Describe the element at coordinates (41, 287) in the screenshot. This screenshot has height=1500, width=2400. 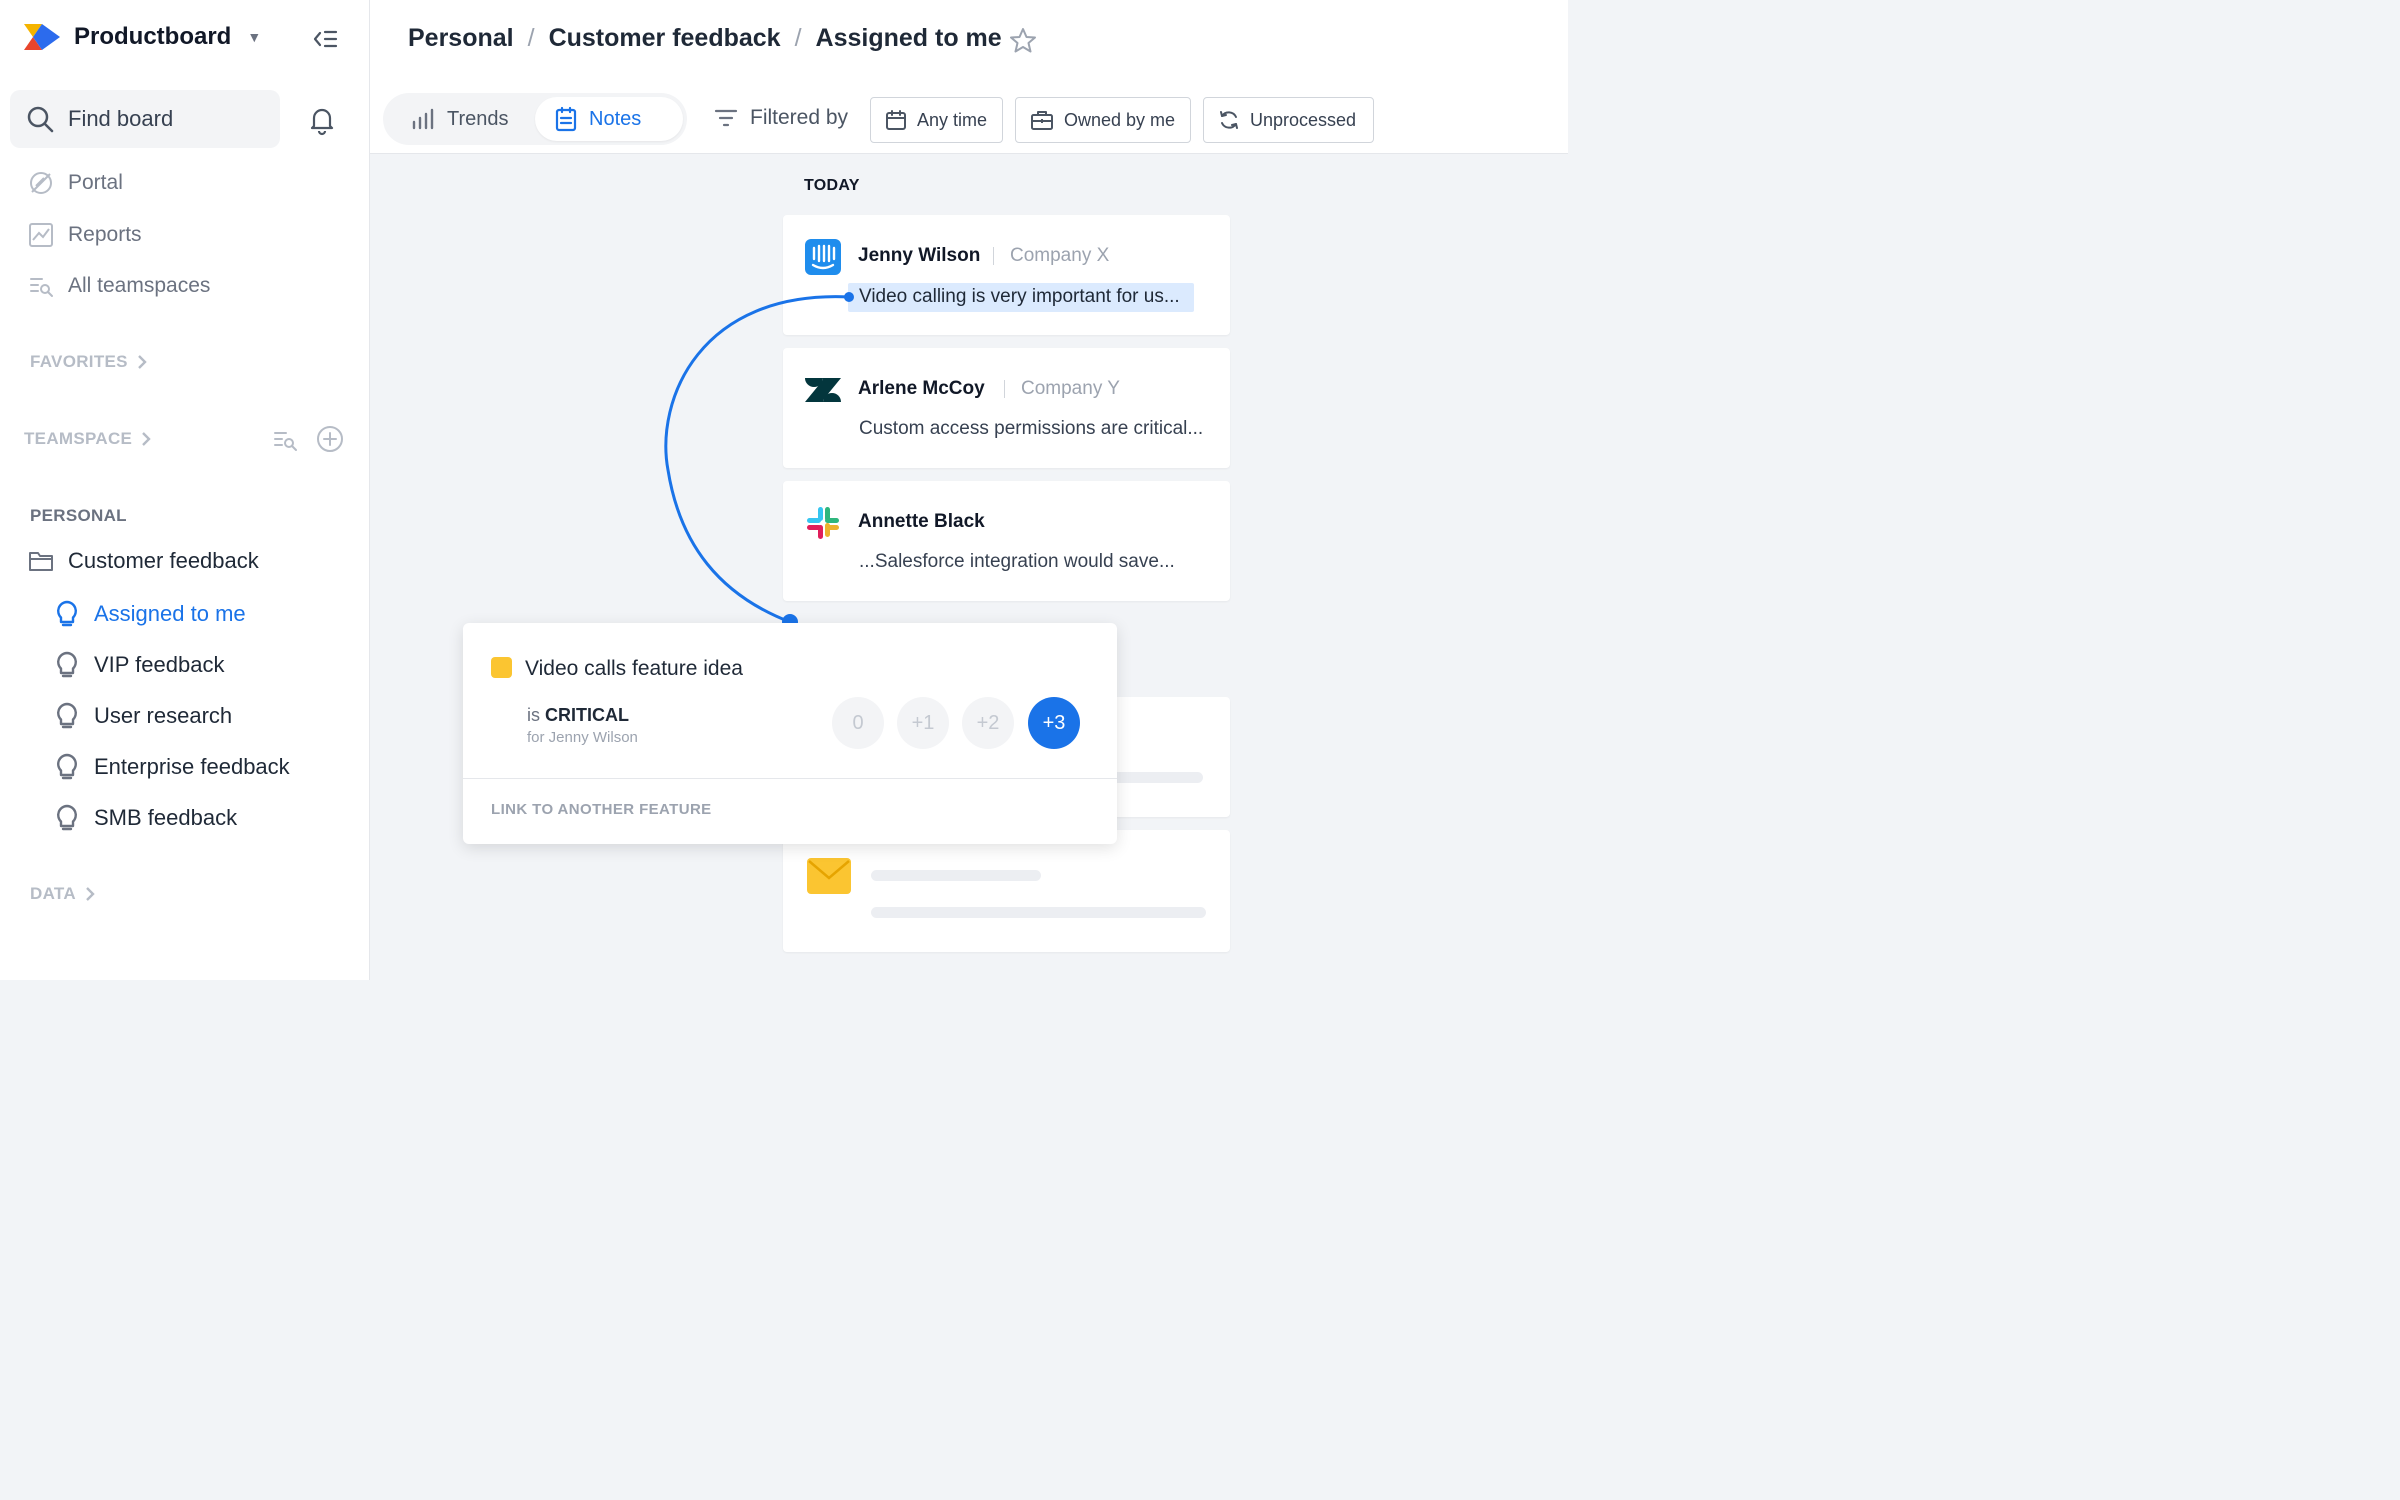
I see `teamspaces-icon` at that location.